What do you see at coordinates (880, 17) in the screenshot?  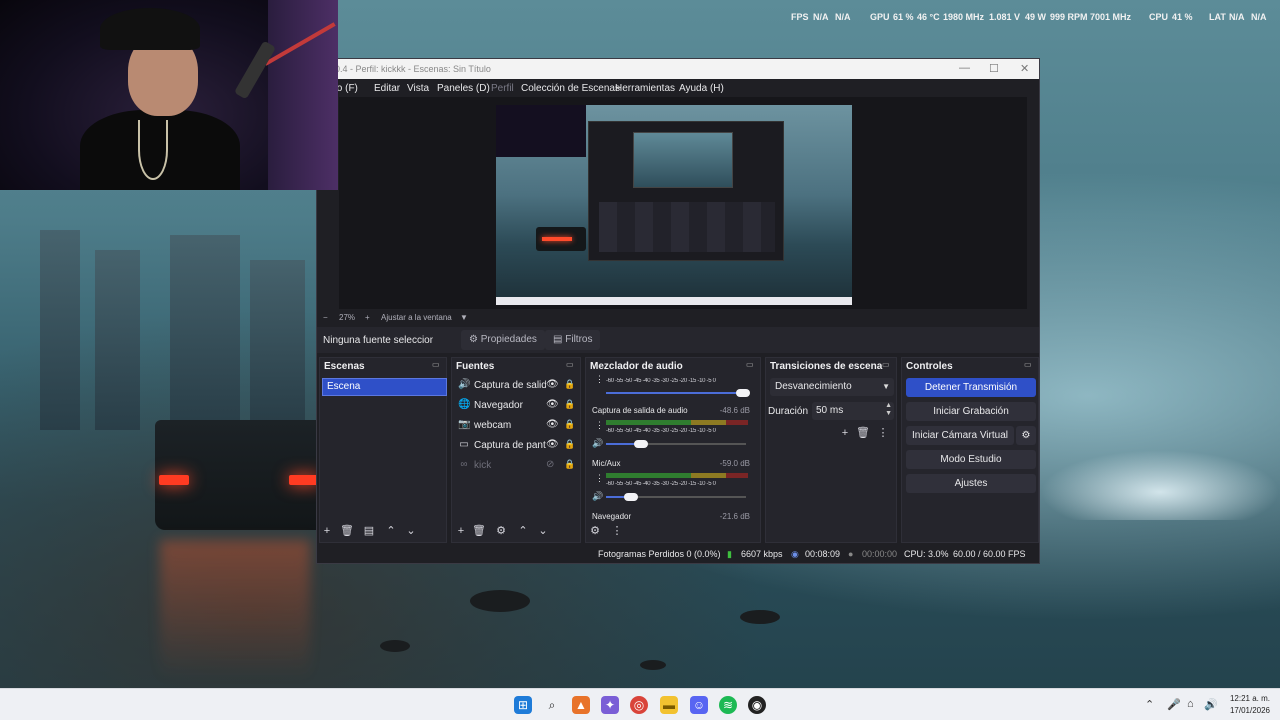 I see `gpu-label: GPU` at bounding box center [880, 17].